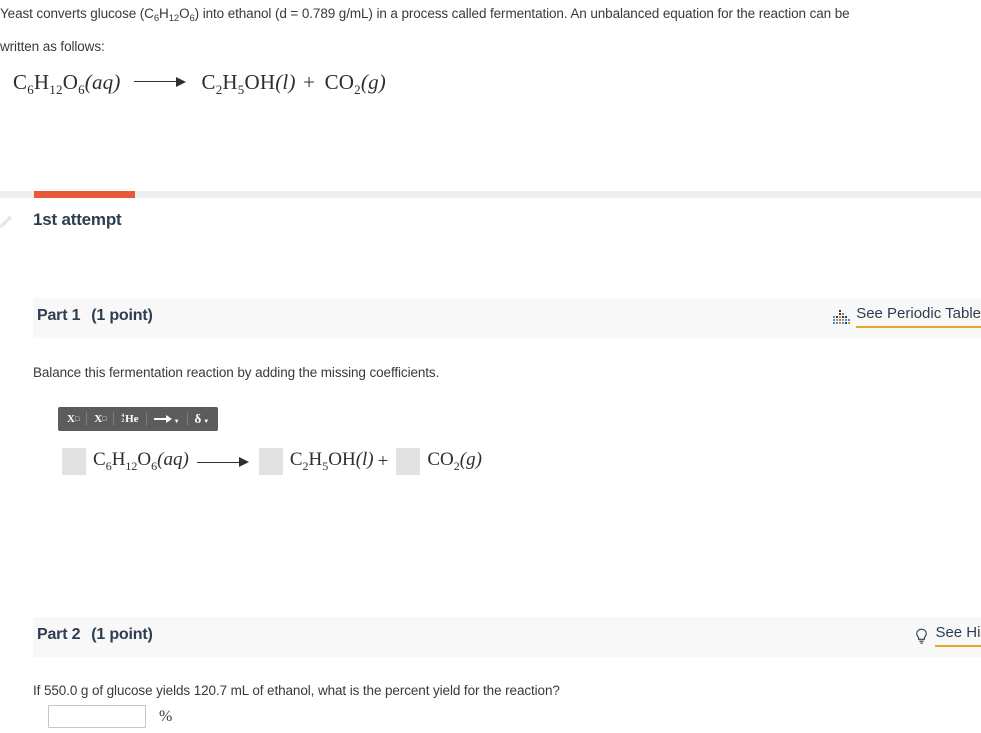 The height and width of the screenshot is (733, 981). I want to click on pencil-icon, so click(7, 223).